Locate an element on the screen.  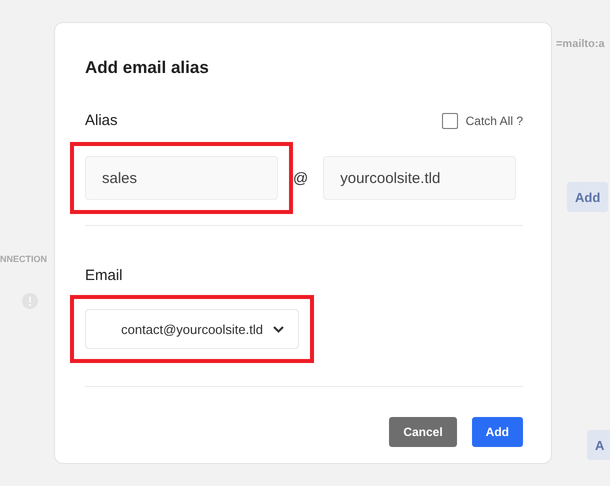
domain-field: yourcoolsite.tld is located at coordinates (419, 178).